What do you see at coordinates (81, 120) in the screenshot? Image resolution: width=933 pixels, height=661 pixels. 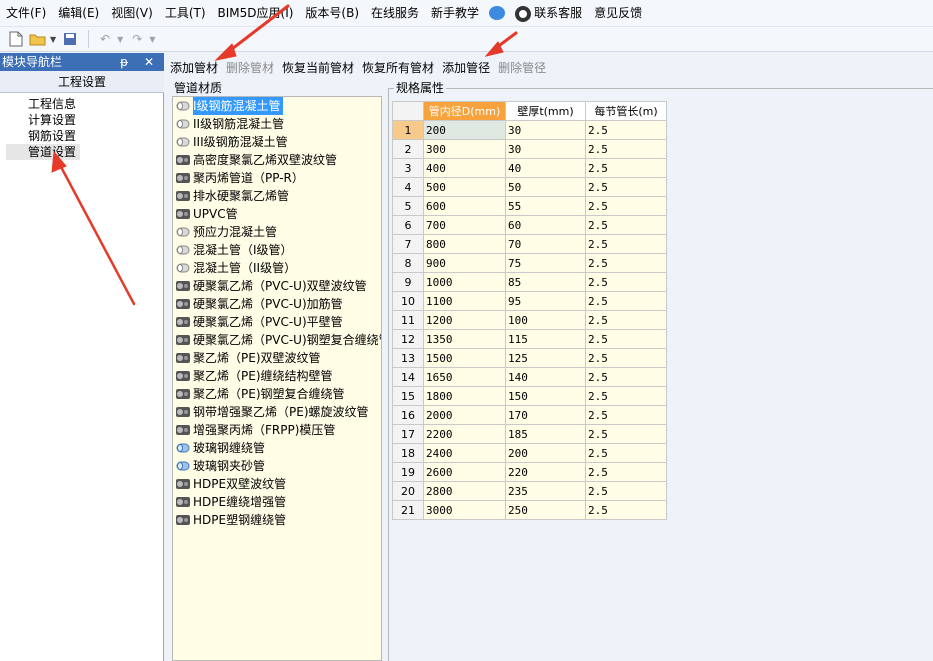 I see `nav-item-calc-settings: 计算设置` at bounding box center [81, 120].